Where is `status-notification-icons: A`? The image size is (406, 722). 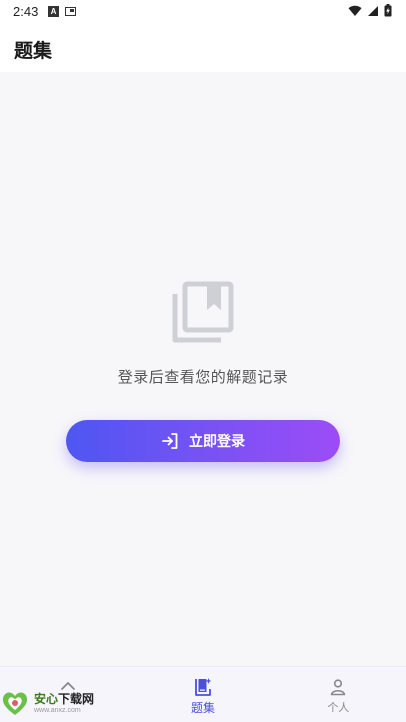
status-notification-icons: A is located at coordinates (62, 11).